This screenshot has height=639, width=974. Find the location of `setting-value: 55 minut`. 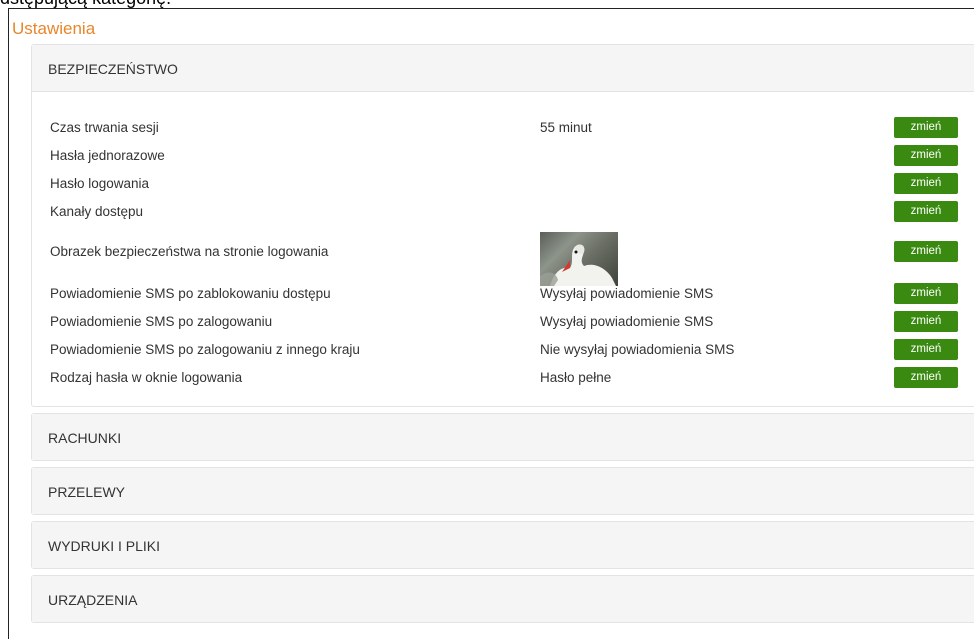

setting-value: 55 minut is located at coordinates (566, 127).